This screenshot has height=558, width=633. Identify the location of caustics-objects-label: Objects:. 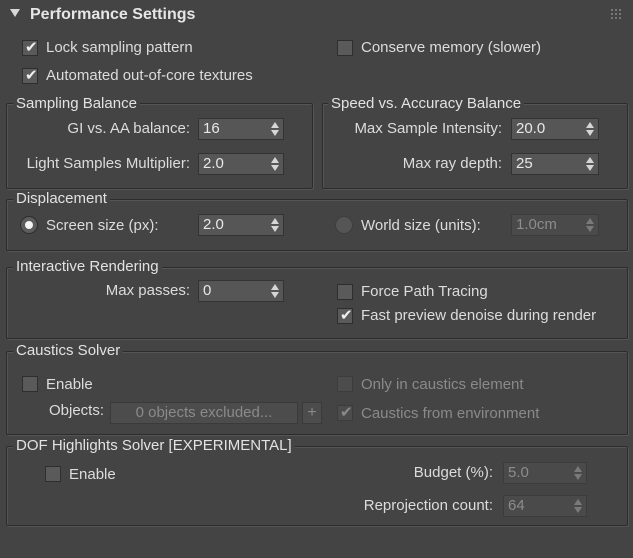
(77, 410).